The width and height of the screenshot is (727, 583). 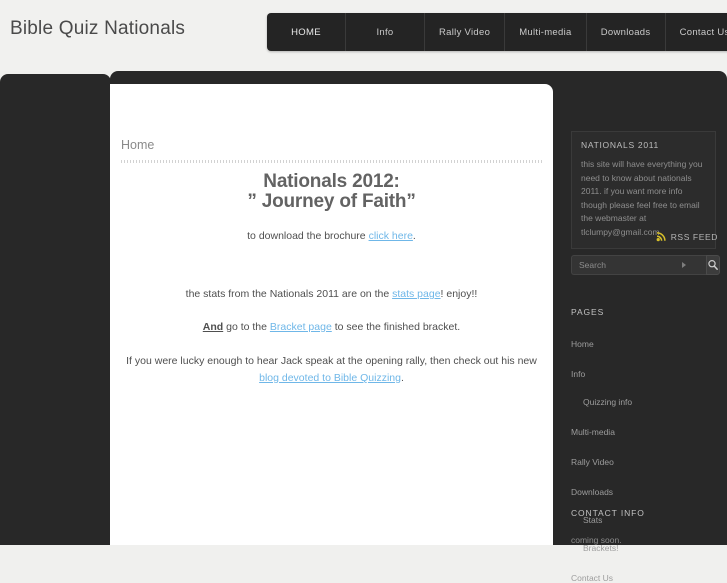 What do you see at coordinates (301, 327) in the screenshot?
I see `bracket-page-link: Bracket page` at bounding box center [301, 327].